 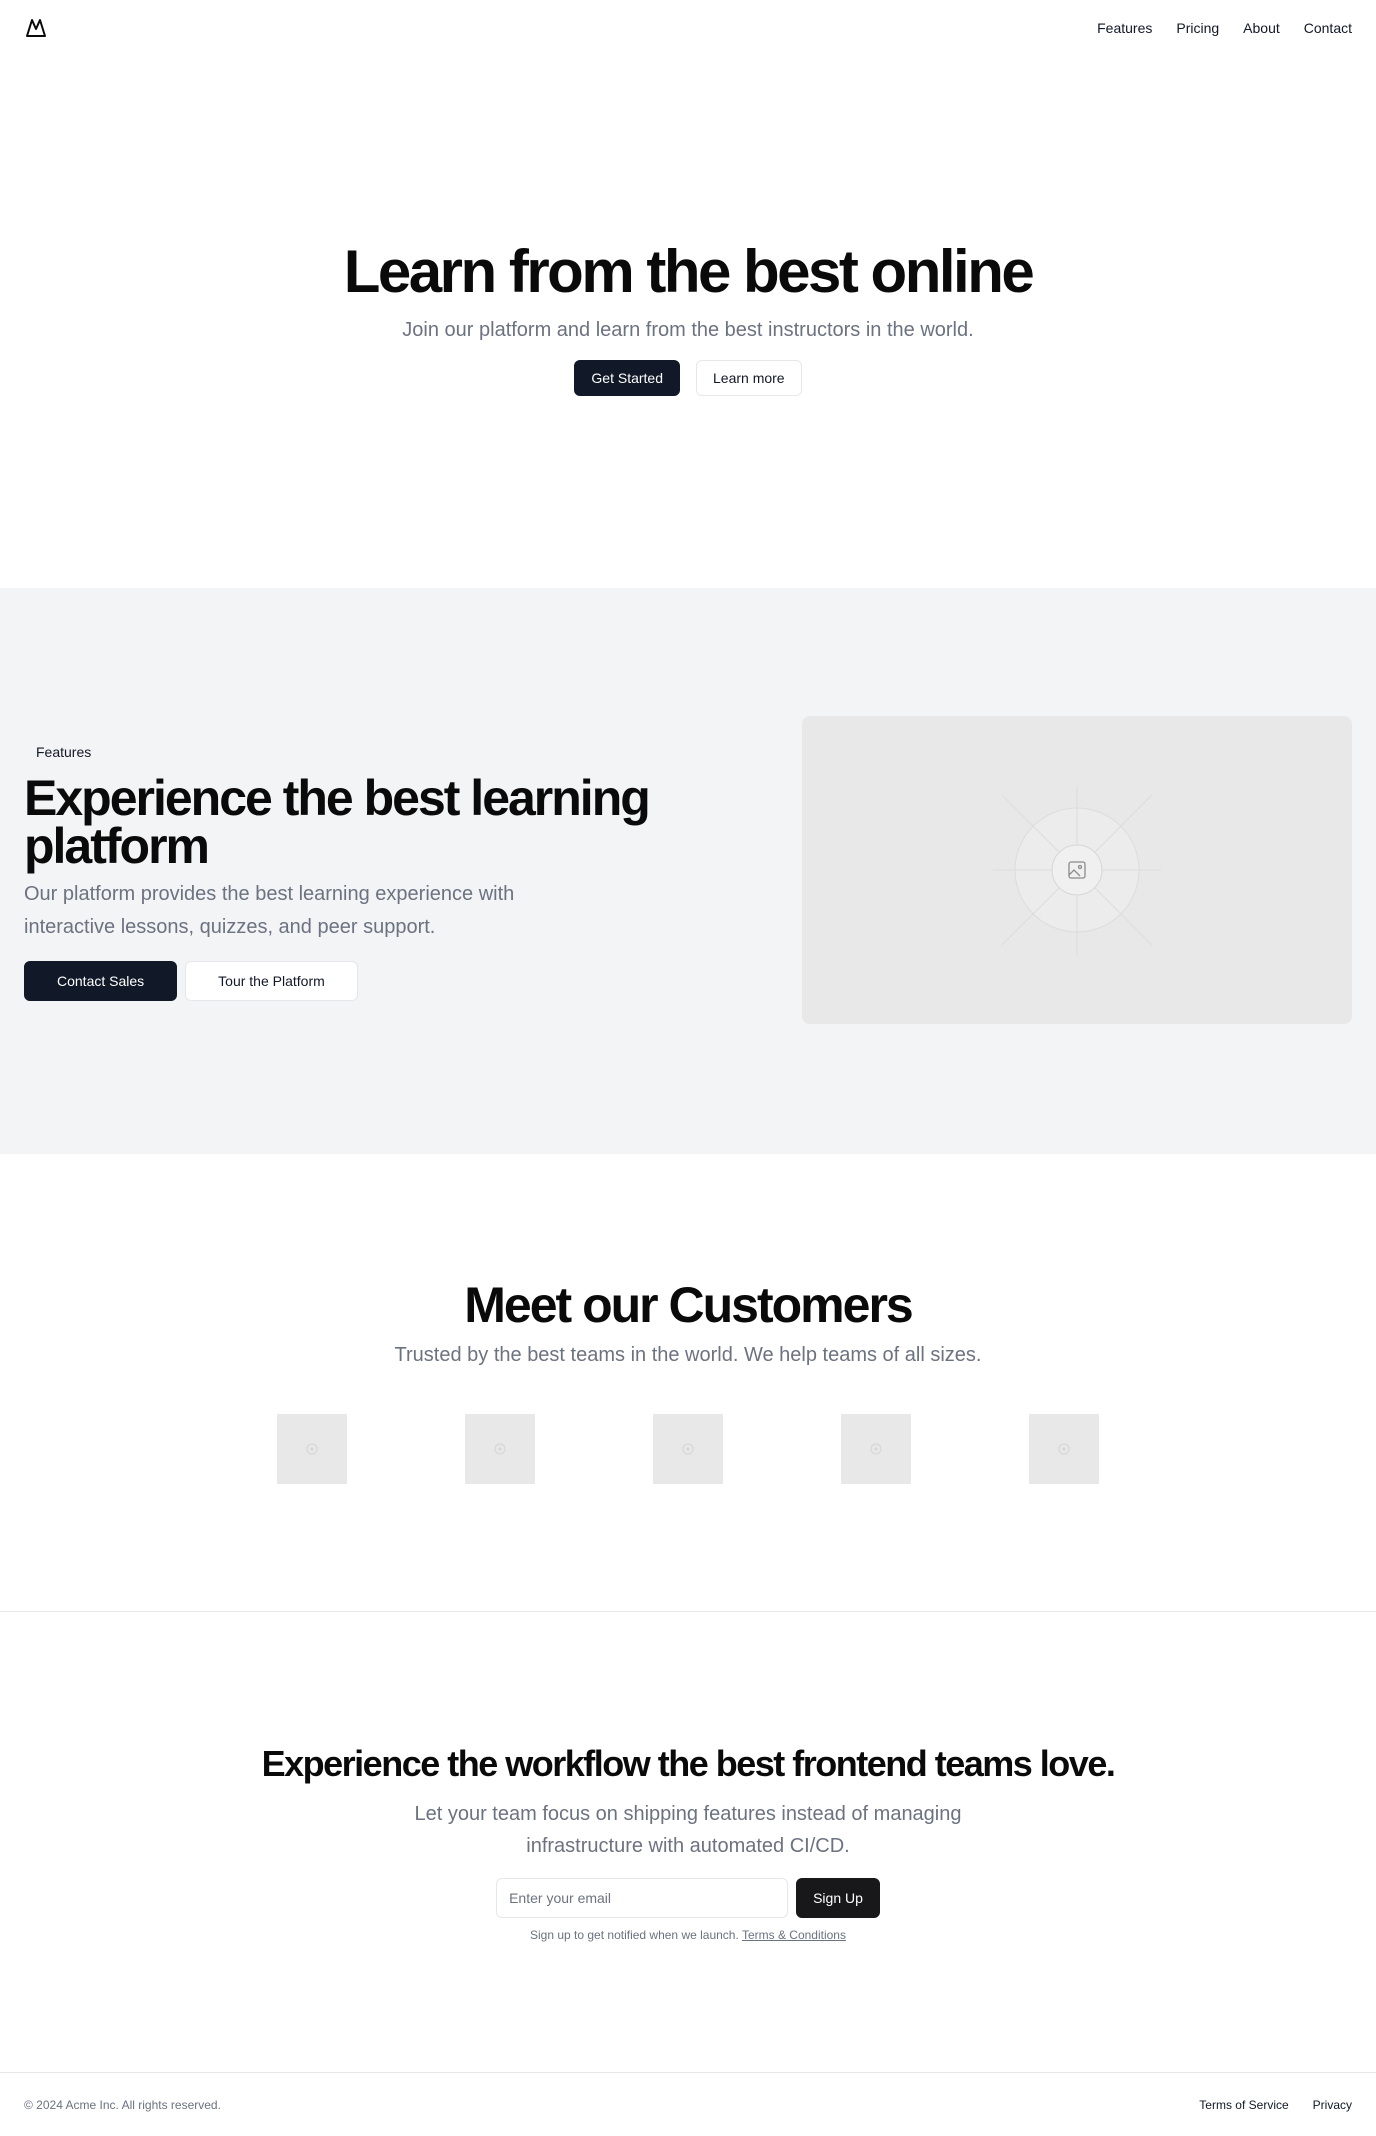 I want to click on signup-note-text: Sign up to get notified when we launch., so click(x=634, y=1935).